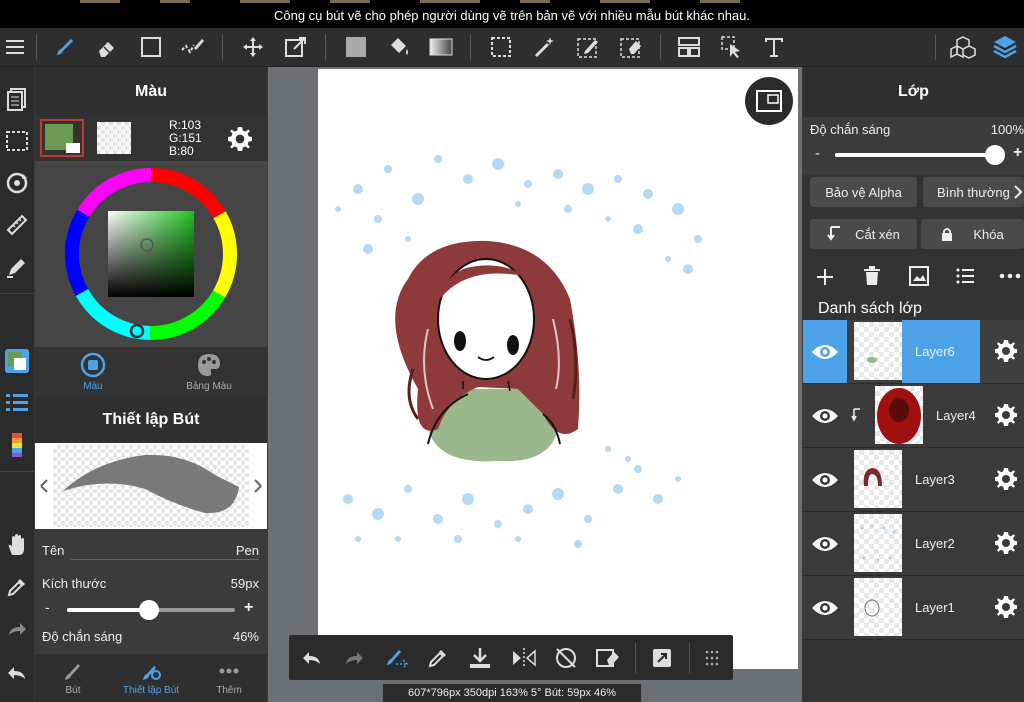  I want to click on rotate-canvas-icon, so click(17, 183).